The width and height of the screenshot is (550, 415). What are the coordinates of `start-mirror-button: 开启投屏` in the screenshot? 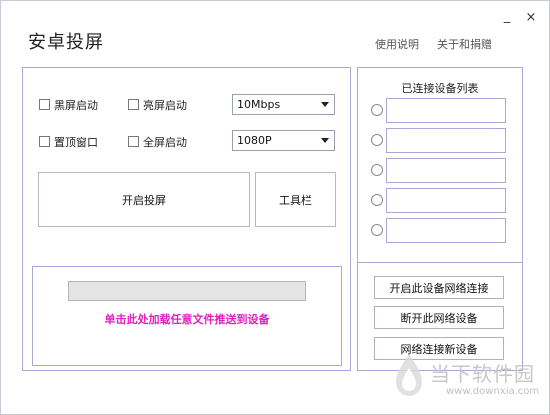 It's located at (144, 199).